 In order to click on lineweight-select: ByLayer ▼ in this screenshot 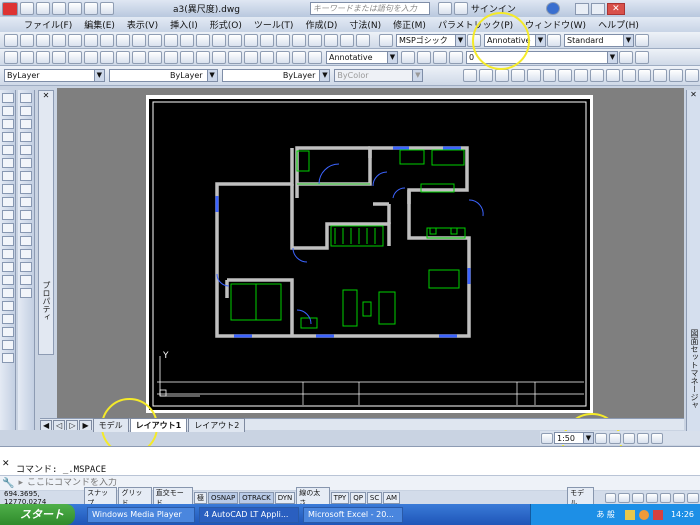, I will do `click(276, 75)`.